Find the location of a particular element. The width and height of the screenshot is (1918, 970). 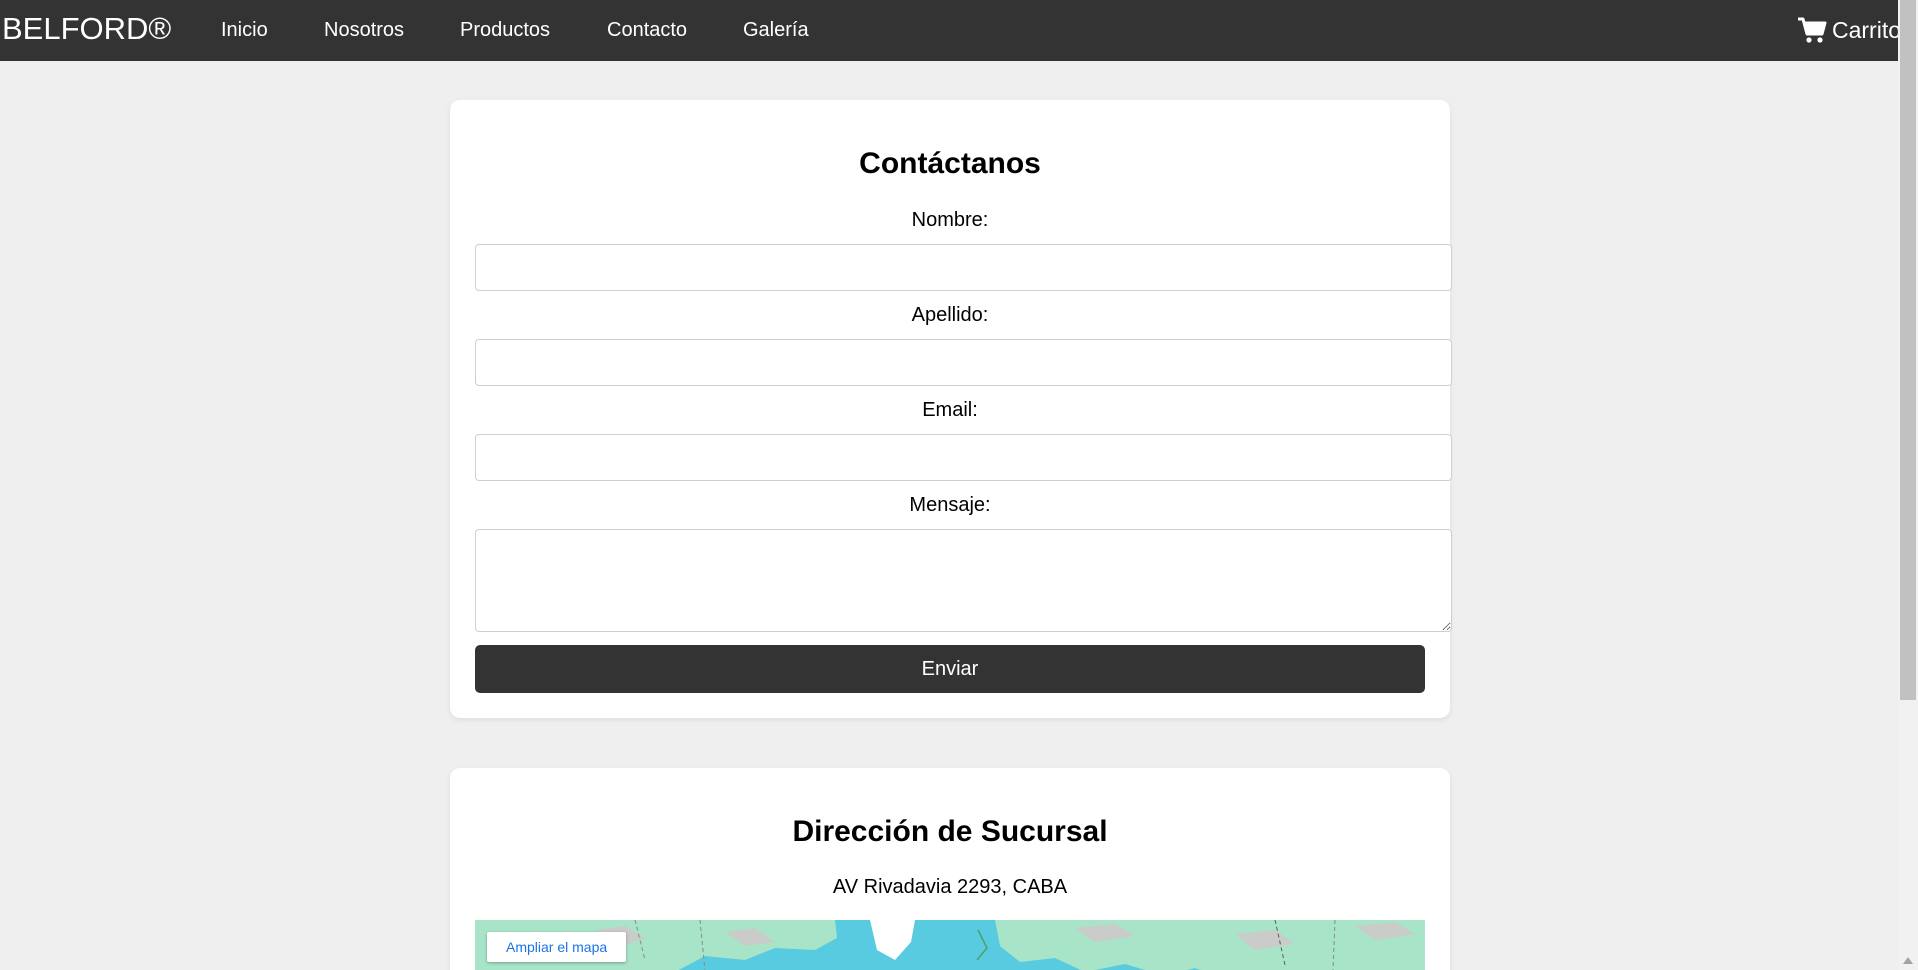

contact-title: Contáctanos is located at coordinates (950, 163).